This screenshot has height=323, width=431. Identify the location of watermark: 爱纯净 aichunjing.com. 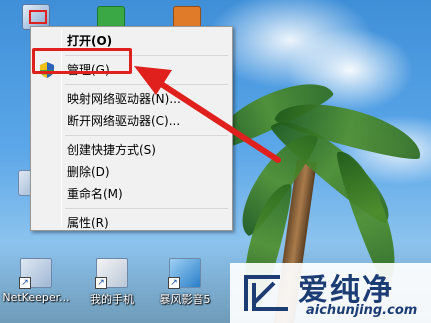
(330, 293).